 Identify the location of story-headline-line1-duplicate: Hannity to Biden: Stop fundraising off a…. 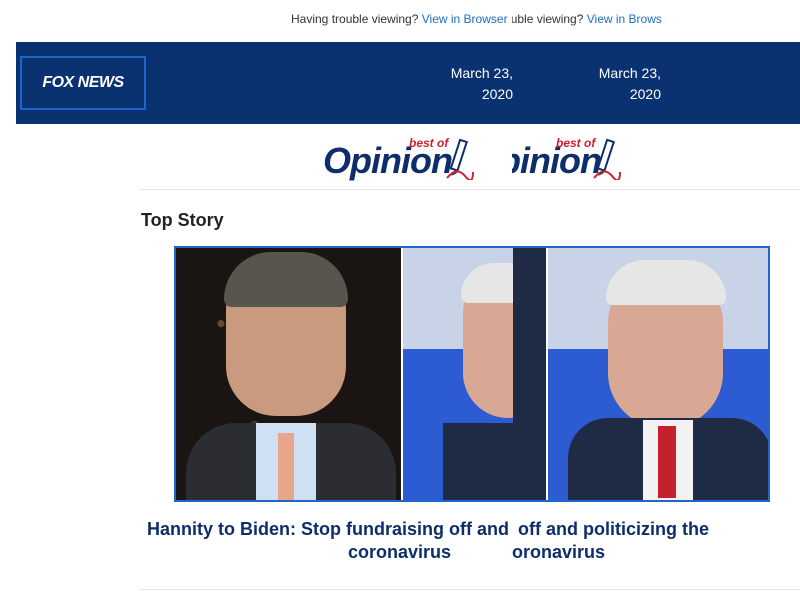
(610, 529).